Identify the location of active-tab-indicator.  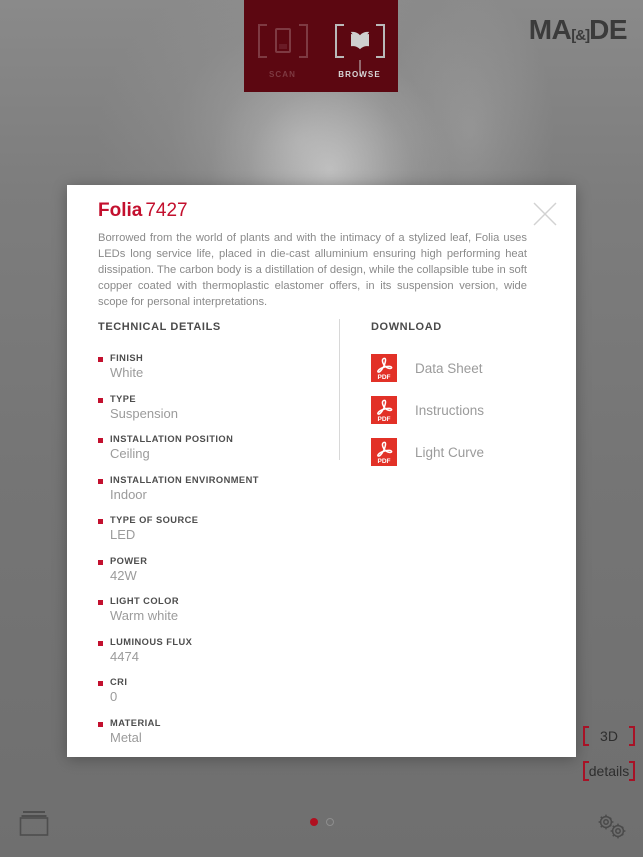
(359, 68).